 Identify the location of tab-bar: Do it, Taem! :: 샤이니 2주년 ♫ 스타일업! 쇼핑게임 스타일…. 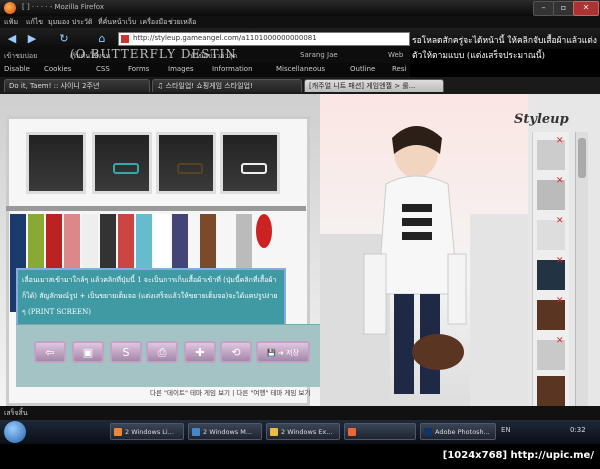
(300, 85).